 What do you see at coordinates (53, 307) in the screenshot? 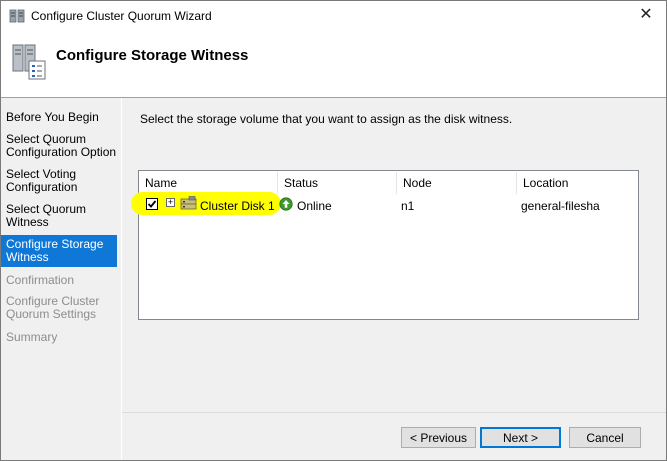
I see `step-configure-cluster-quorum-settings: Configure Cluster Quorum Settings` at bounding box center [53, 307].